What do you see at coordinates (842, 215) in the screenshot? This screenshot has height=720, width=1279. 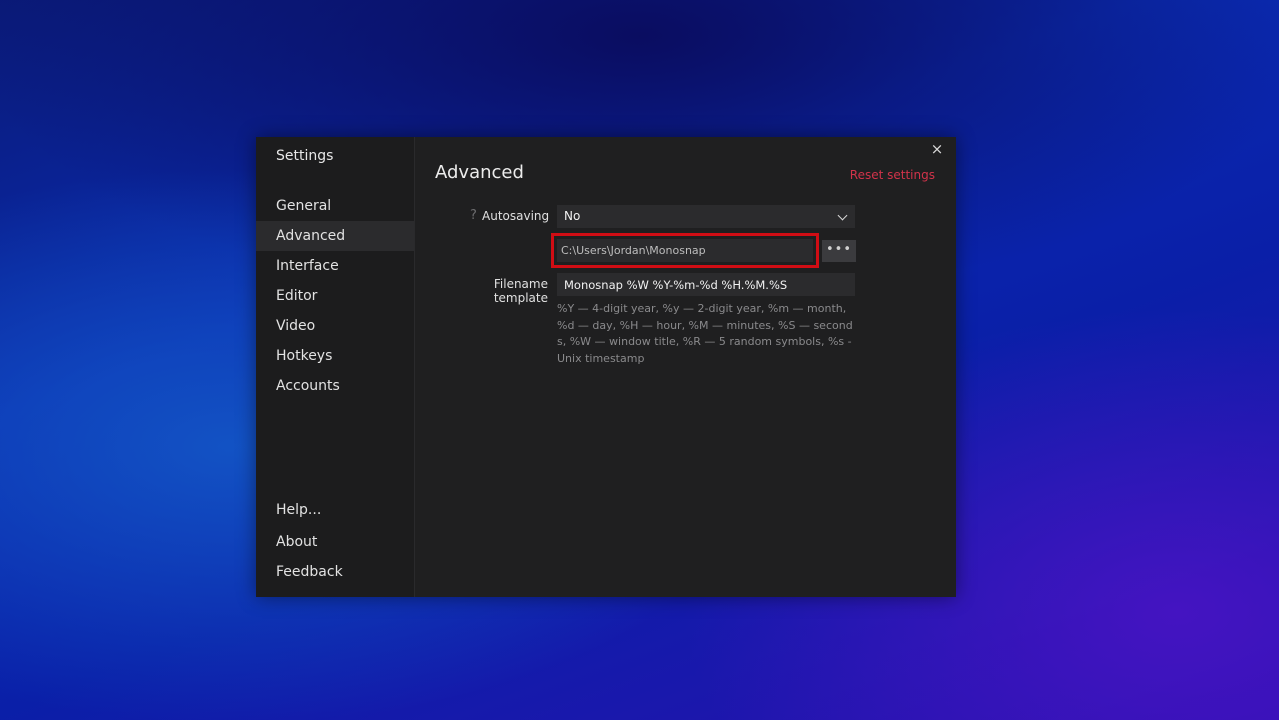 I see `chevron-down-icon` at bounding box center [842, 215].